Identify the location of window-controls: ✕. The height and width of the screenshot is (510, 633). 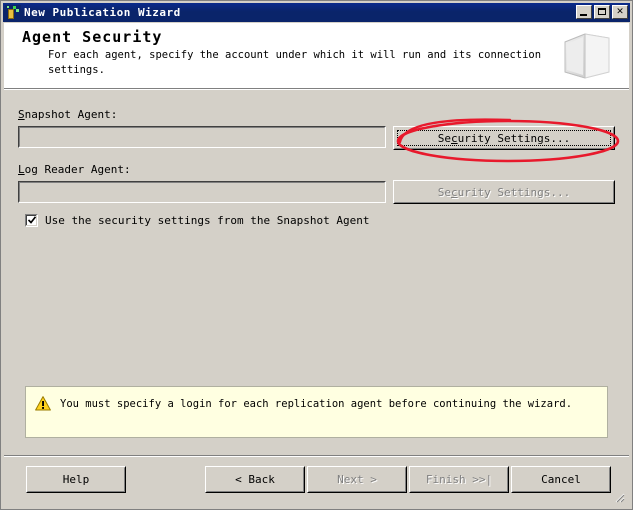
(602, 12).